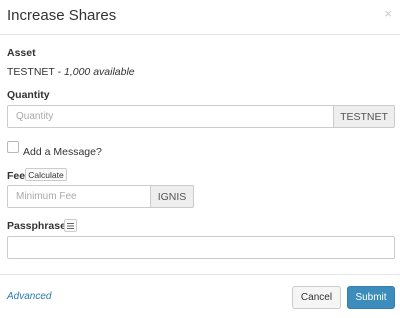 This screenshot has height=318, width=400. I want to click on modal-header: Increase Shares ×, so click(200, 17).